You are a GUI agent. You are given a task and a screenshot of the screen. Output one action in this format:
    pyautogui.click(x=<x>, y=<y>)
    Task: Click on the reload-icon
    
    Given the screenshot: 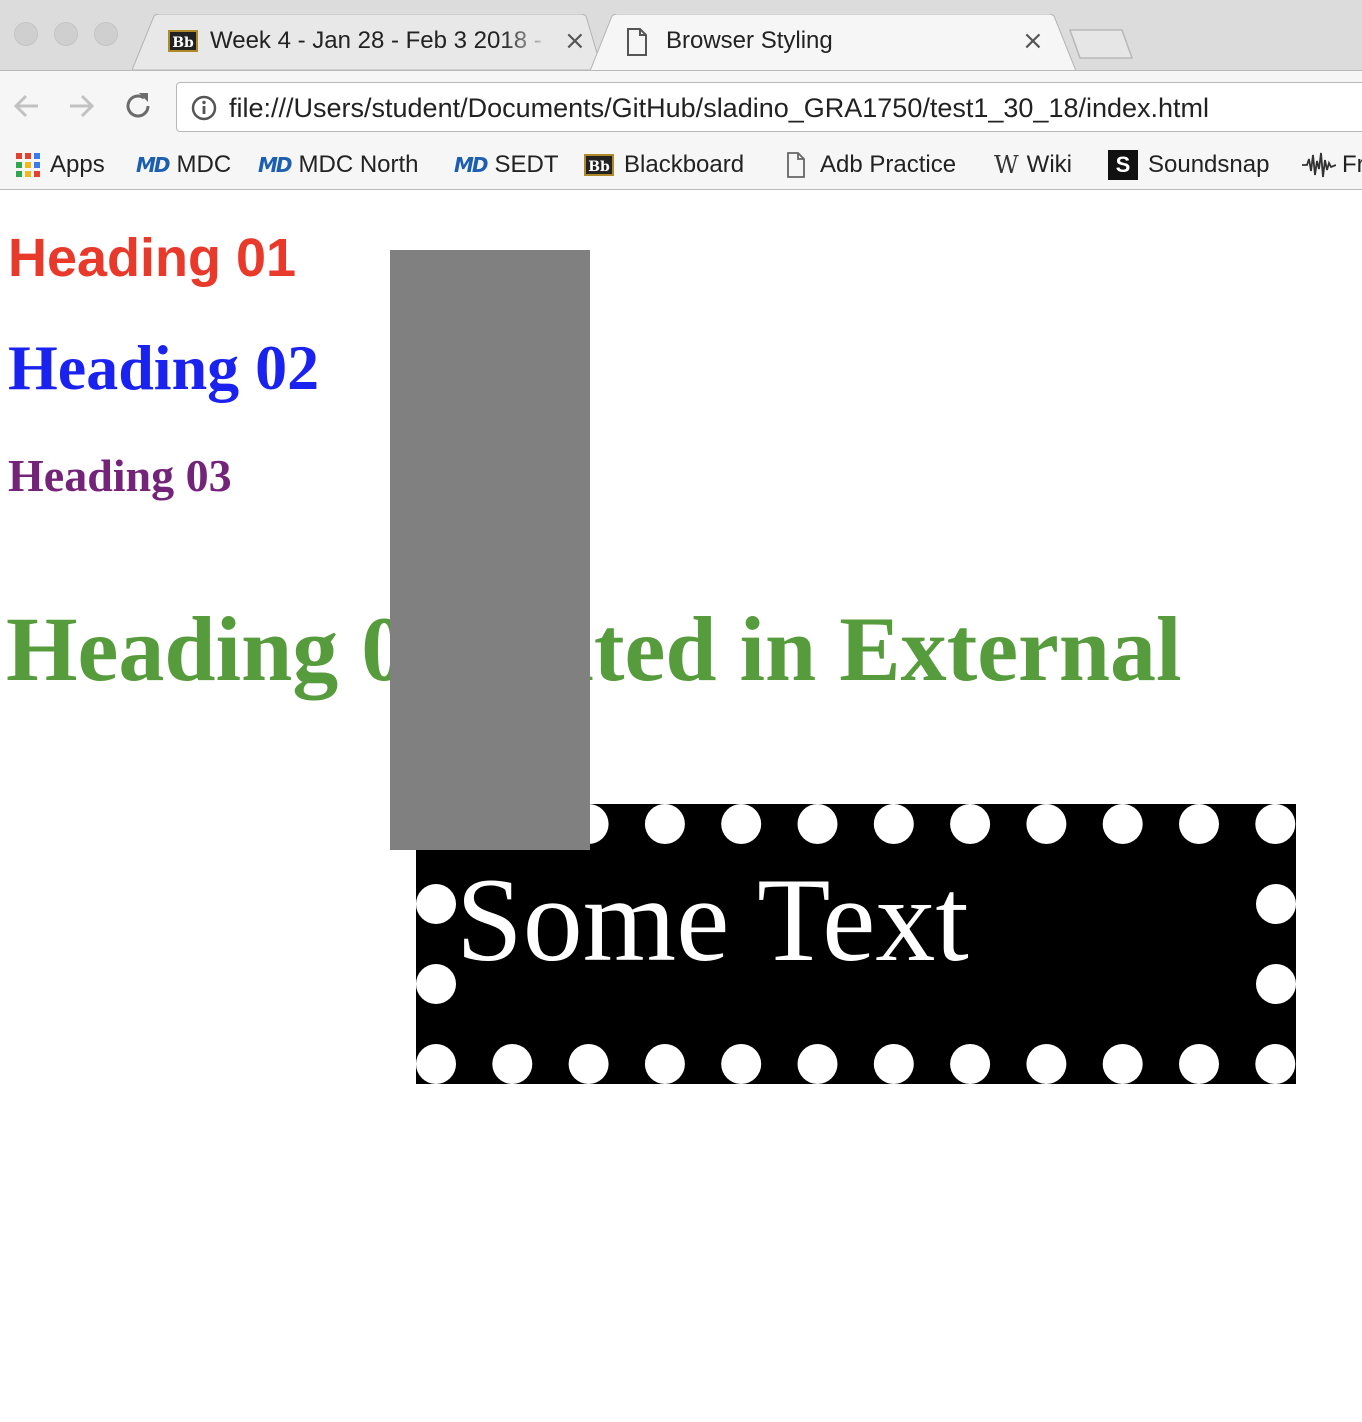 What is the action you would take?
    pyautogui.click(x=138, y=106)
    